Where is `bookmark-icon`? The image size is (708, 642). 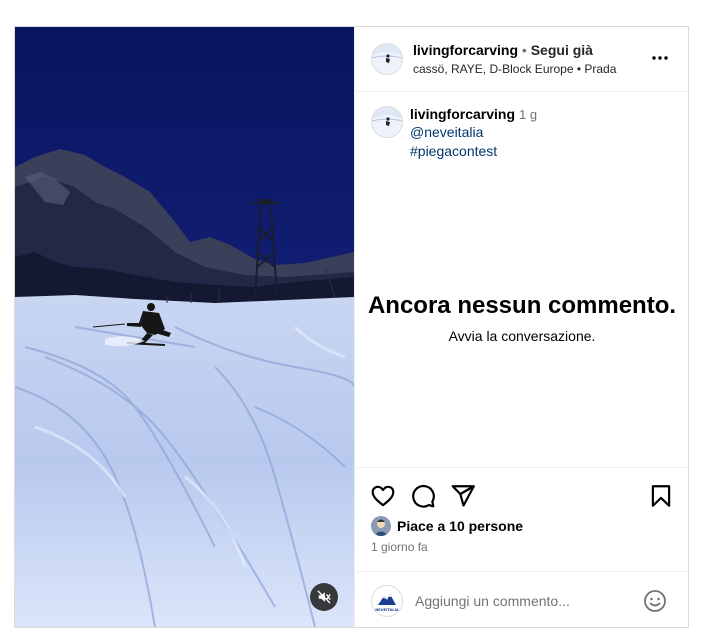
bookmark-icon is located at coordinates (661, 496).